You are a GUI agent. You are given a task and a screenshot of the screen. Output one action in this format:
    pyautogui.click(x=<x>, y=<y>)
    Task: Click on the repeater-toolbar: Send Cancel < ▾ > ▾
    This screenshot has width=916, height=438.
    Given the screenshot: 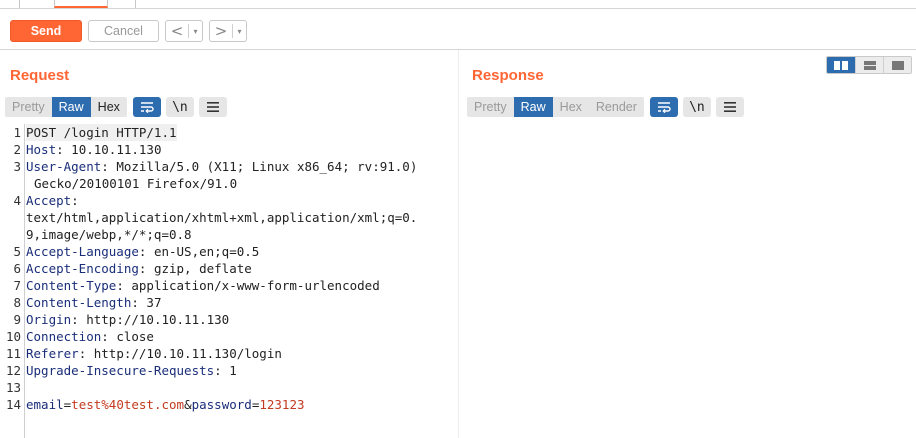 What is the action you would take?
    pyautogui.click(x=458, y=29)
    